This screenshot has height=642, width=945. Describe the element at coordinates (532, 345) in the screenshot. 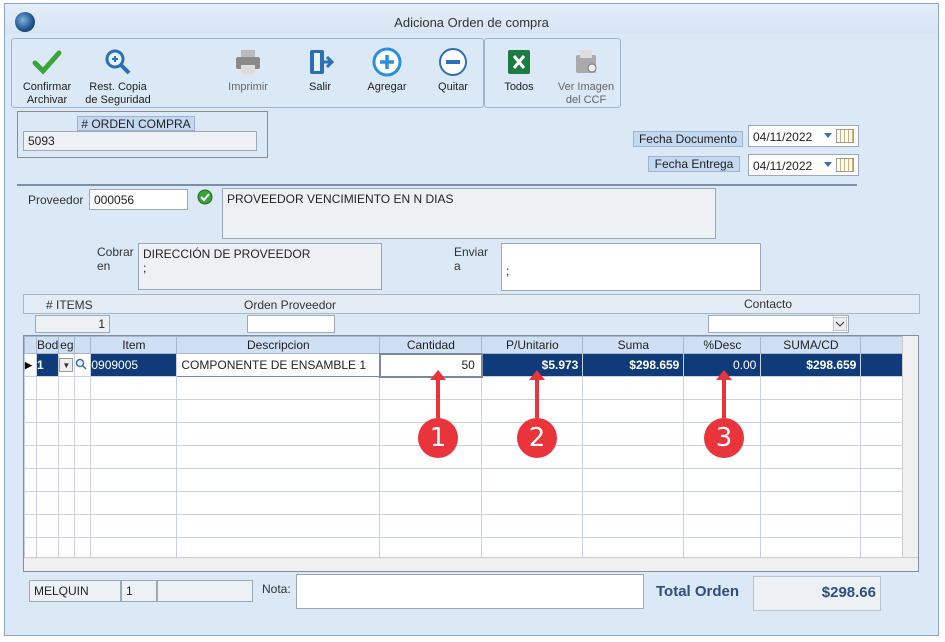

I see `col-price: P/Unitario` at that location.